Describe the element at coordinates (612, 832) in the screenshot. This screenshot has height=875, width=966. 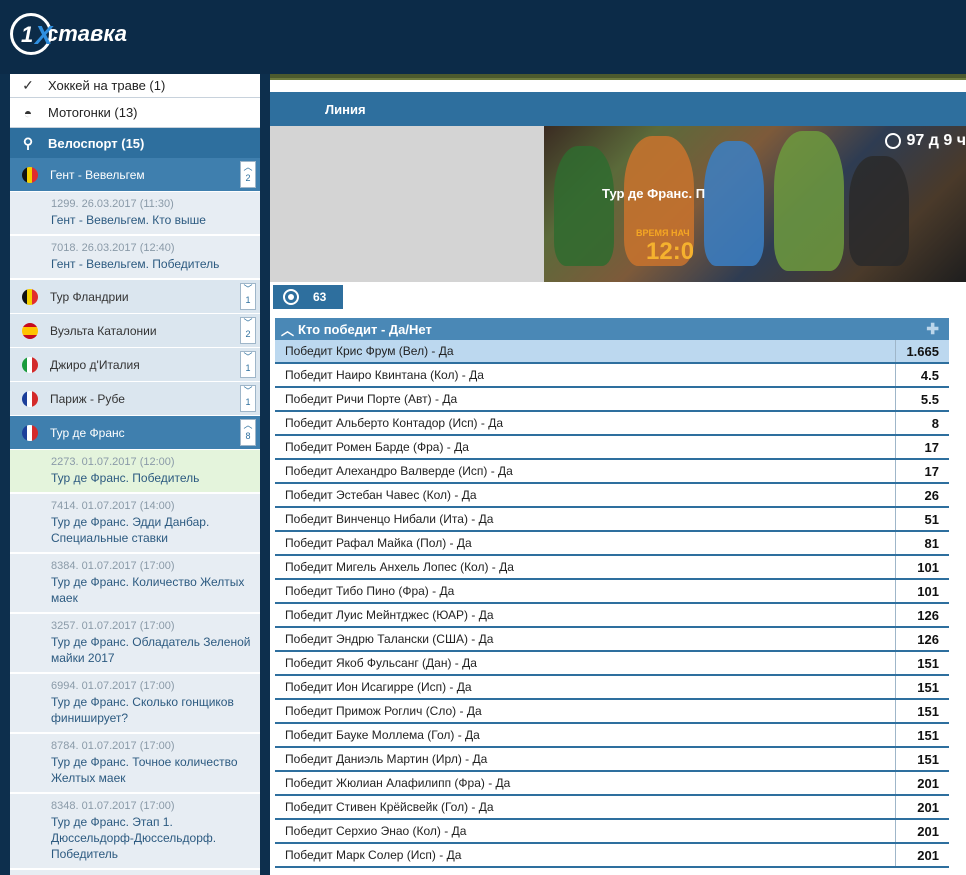
I see `market-row: Победит Серхио Энао (Кол) - Да 201` at that location.